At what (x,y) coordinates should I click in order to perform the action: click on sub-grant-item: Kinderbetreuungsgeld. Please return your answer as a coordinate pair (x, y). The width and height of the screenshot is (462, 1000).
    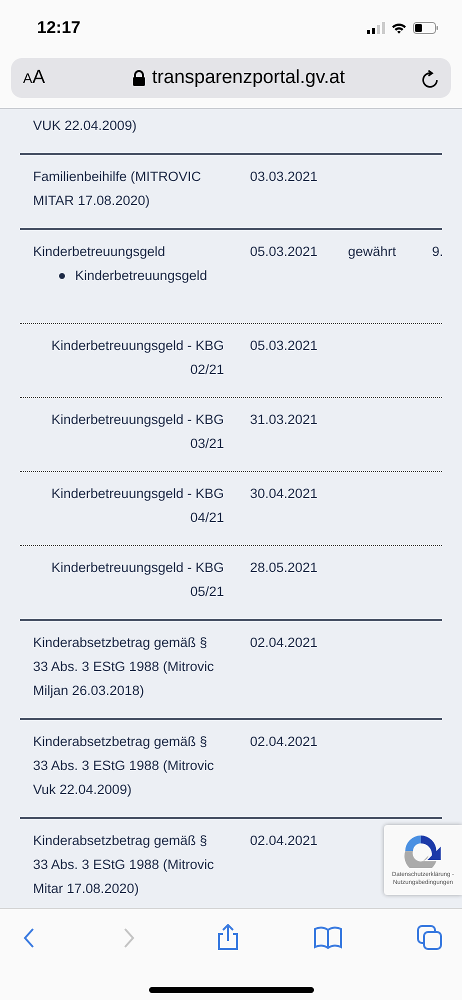
    Looking at the image, I should click on (141, 276).